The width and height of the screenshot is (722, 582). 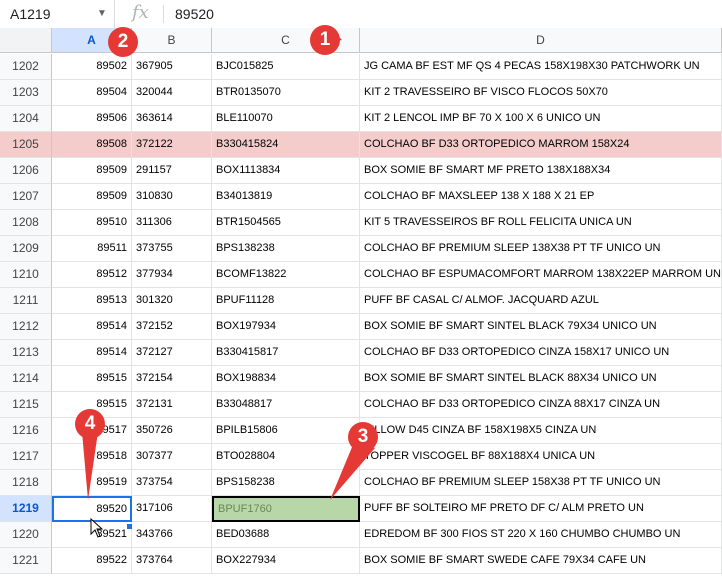 I want to click on mouse-cursor-icon, so click(x=97, y=528).